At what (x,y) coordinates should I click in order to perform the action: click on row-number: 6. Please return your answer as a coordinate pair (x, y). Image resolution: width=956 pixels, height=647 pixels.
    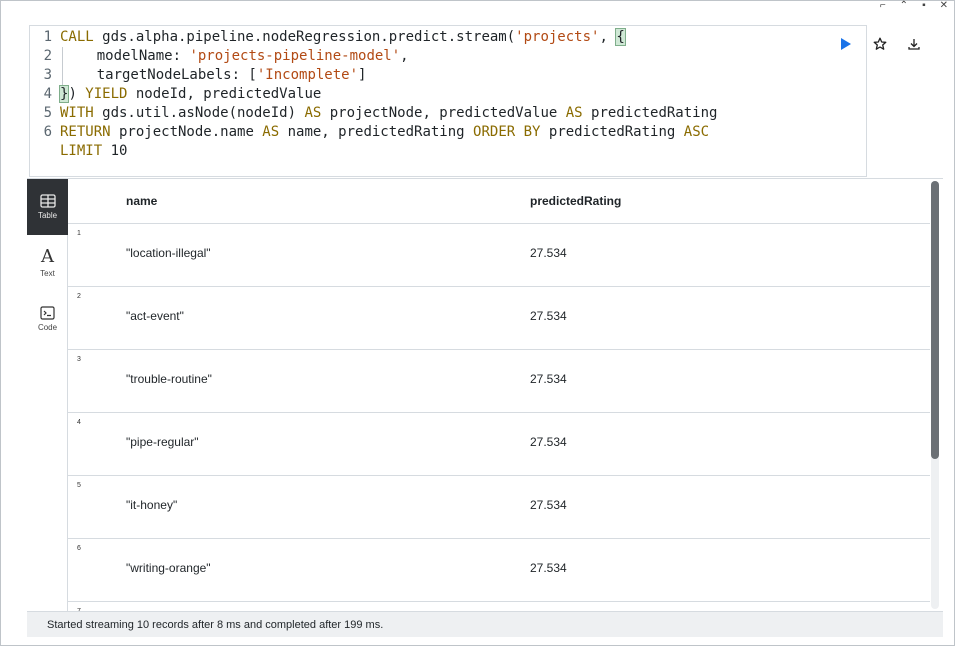
    Looking at the image, I should click on (79, 548).